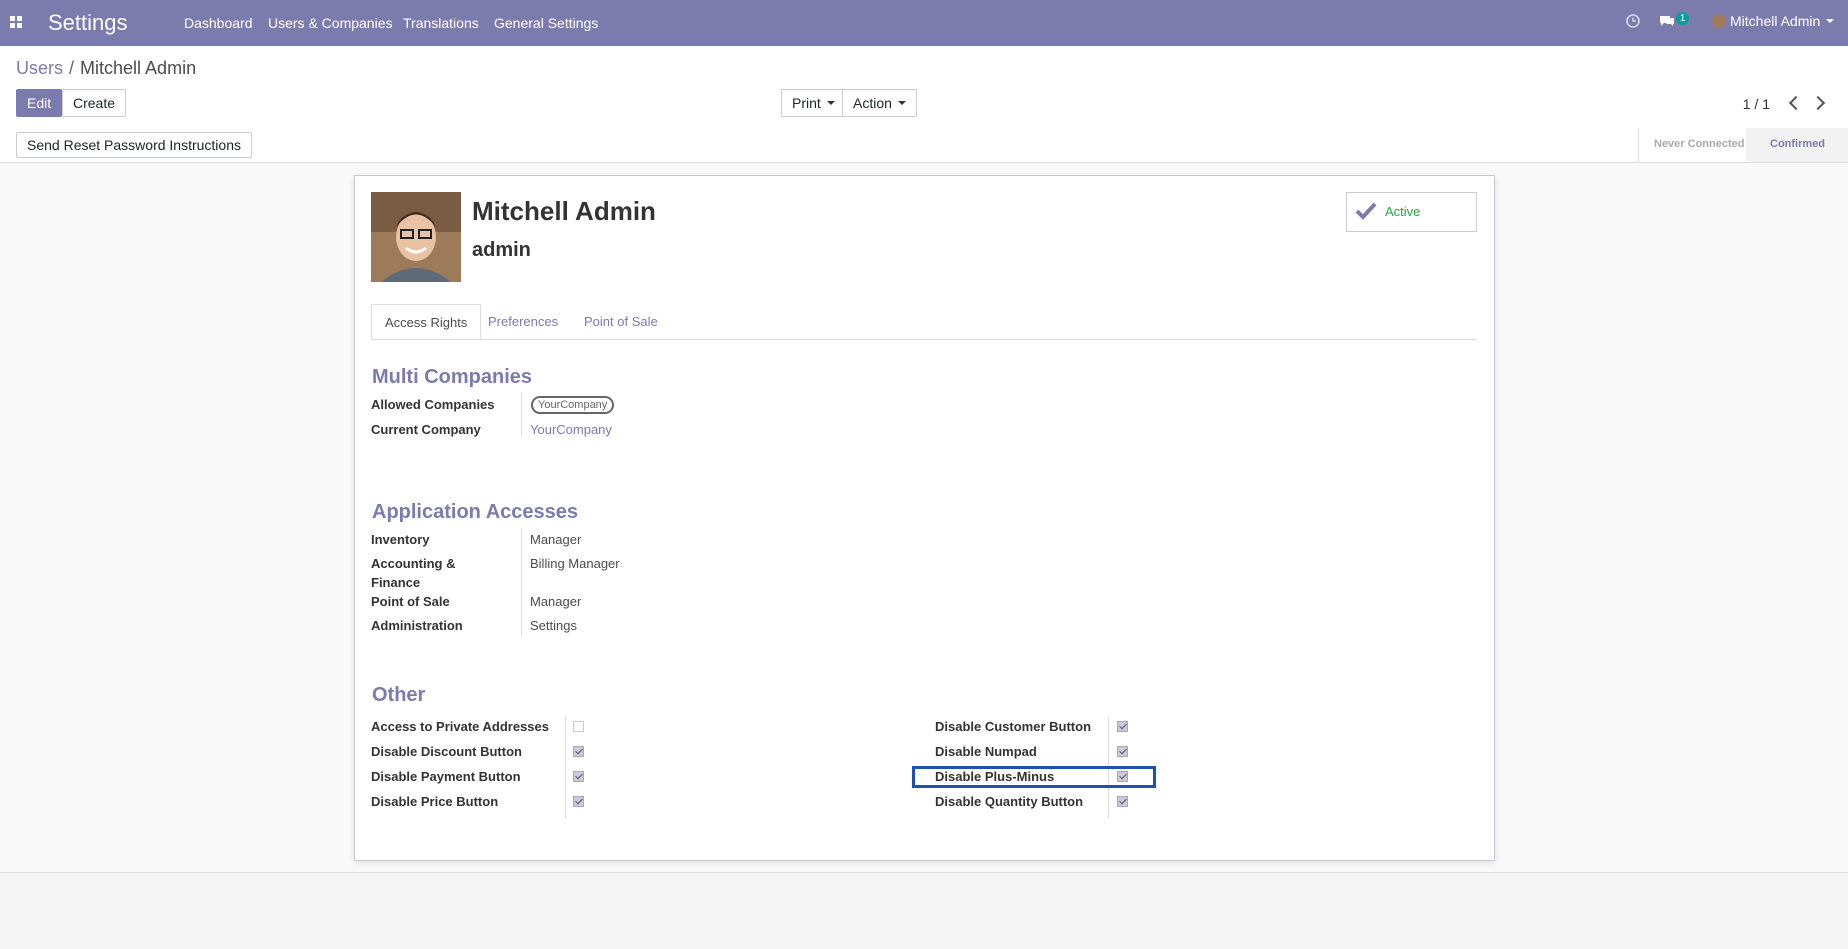 The width and height of the screenshot is (1848, 949). I want to click on user-photo, so click(416, 237).